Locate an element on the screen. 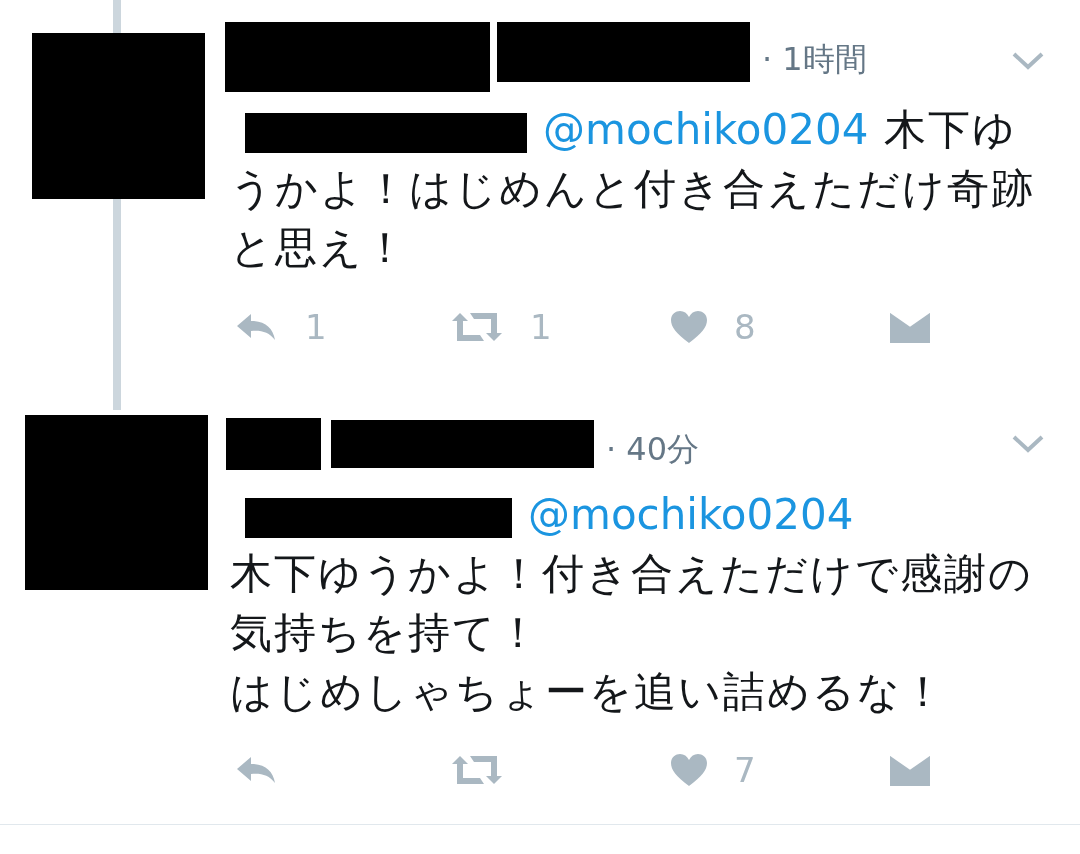 This screenshot has height=854, width=1080. action-count: 8 is located at coordinates (745, 327).